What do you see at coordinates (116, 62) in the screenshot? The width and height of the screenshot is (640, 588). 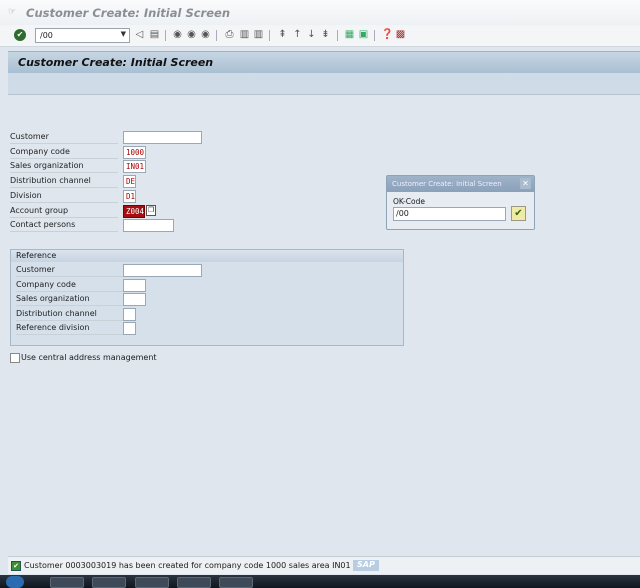 I see `page-title: Customer Create: Initial Screen` at bounding box center [116, 62].